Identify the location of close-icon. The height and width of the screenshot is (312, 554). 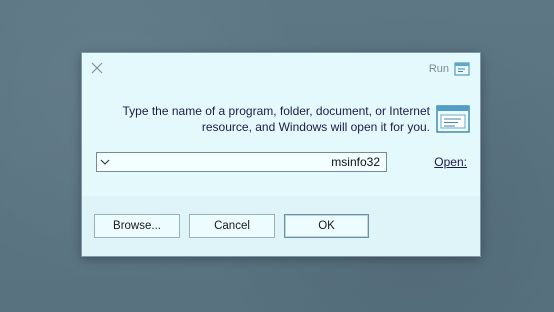
(97, 68).